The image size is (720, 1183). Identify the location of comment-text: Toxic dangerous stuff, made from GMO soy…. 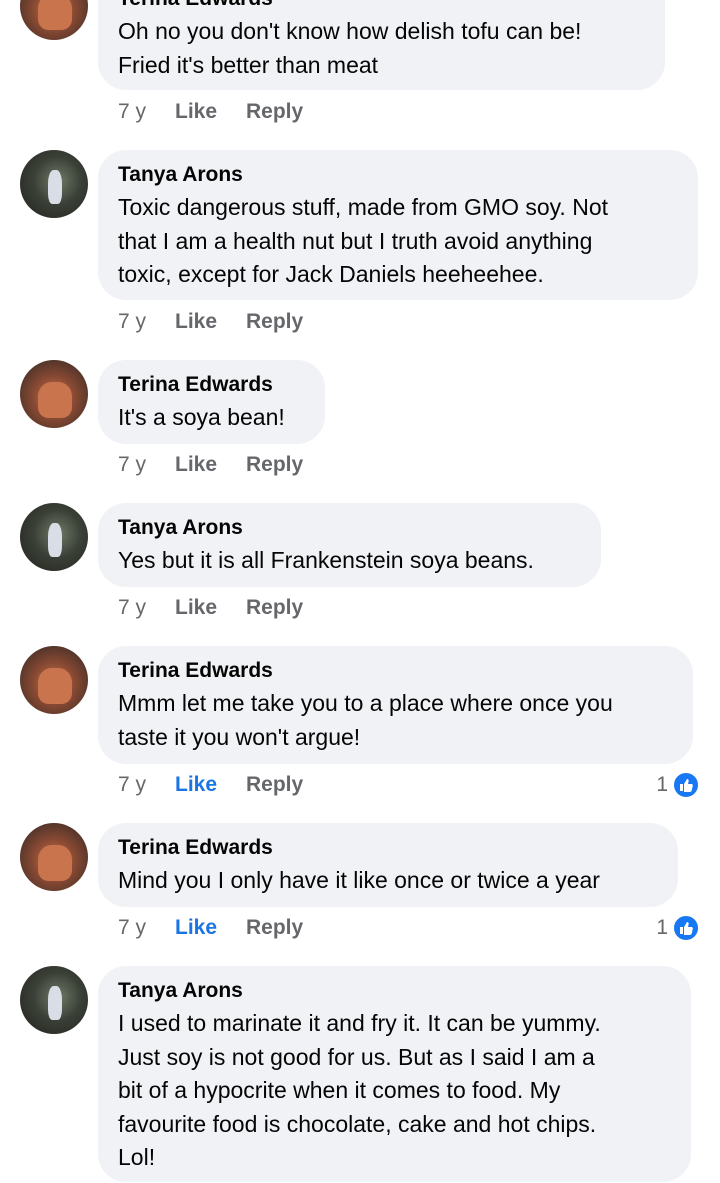
(363, 240).